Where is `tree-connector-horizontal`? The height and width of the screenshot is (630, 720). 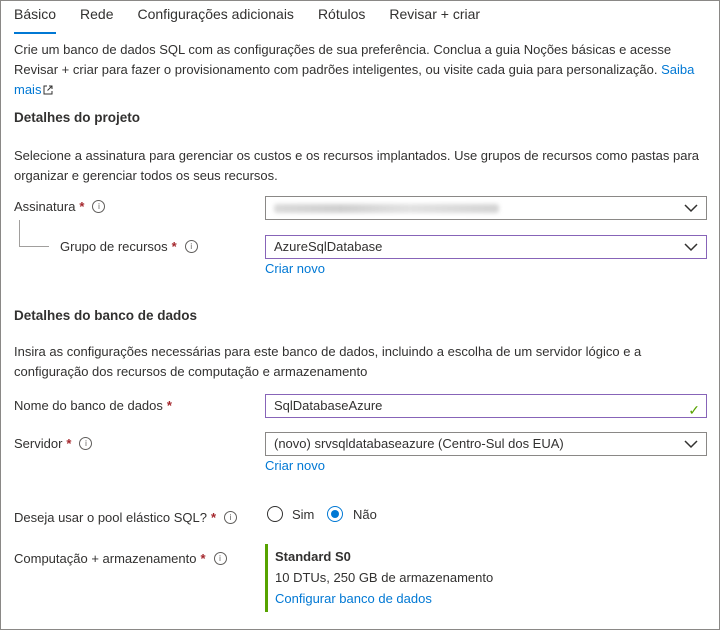
tree-connector-horizontal is located at coordinates (34, 246).